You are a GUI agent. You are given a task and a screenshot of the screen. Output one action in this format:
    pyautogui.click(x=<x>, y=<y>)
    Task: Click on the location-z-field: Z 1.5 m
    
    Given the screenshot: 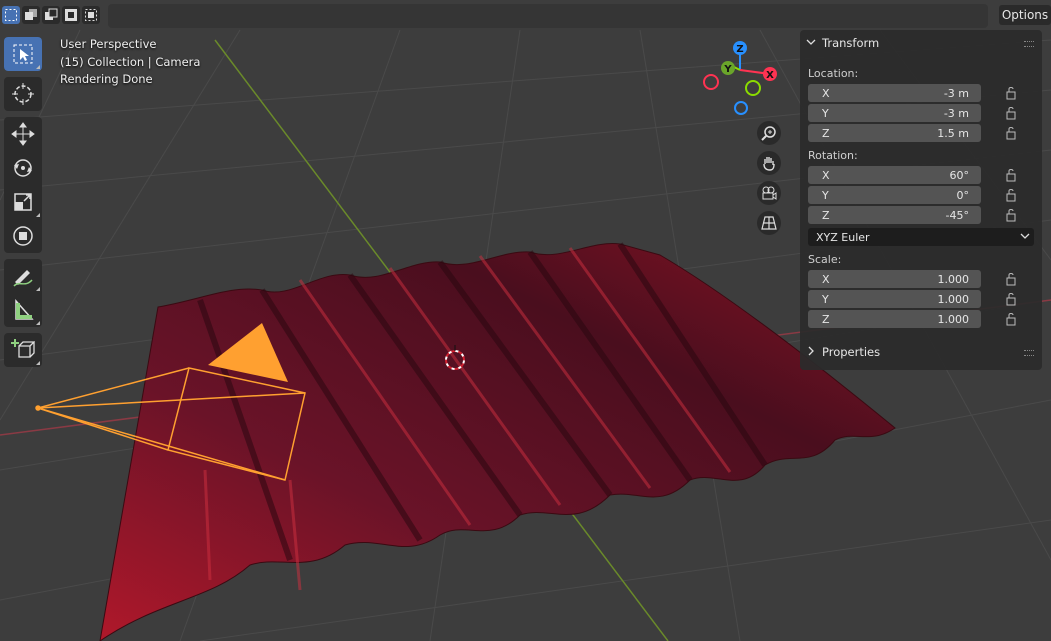 What is the action you would take?
    pyautogui.click(x=894, y=133)
    